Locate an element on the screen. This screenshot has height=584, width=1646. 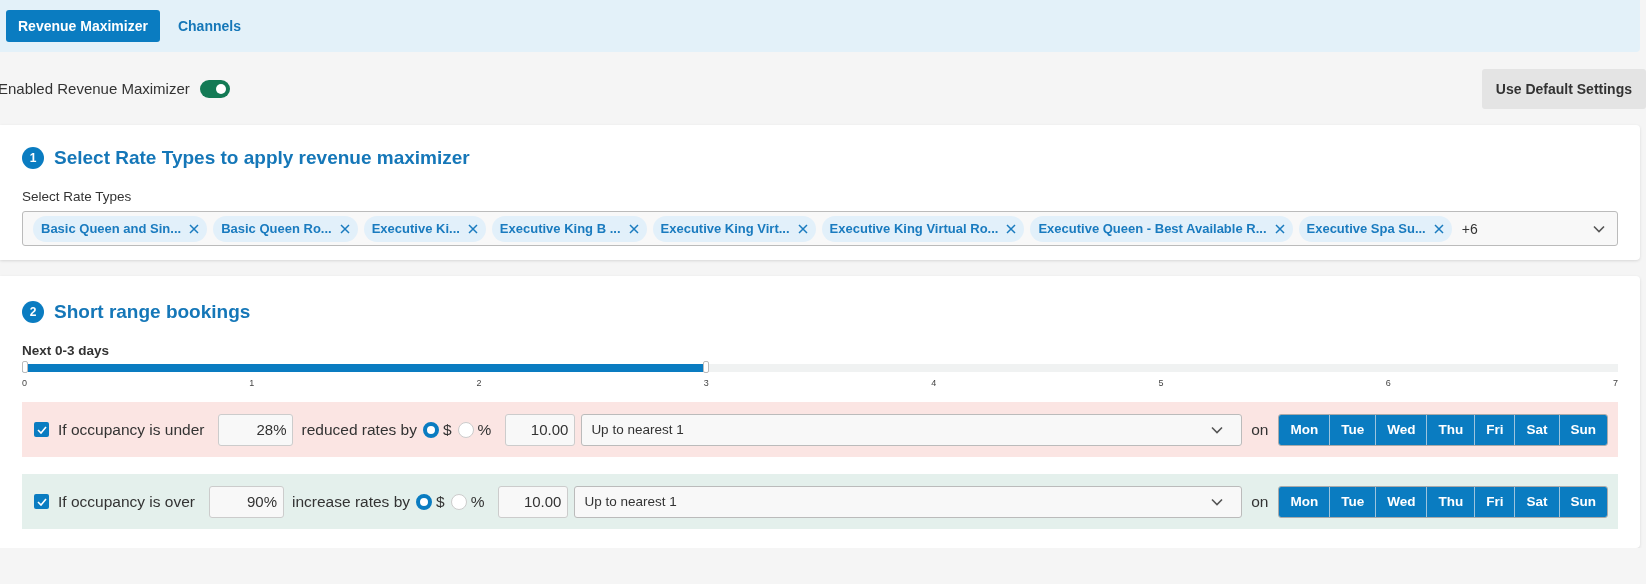
section-title: Select Rate Types to apply revenue maximizer is located at coordinates (262, 158).